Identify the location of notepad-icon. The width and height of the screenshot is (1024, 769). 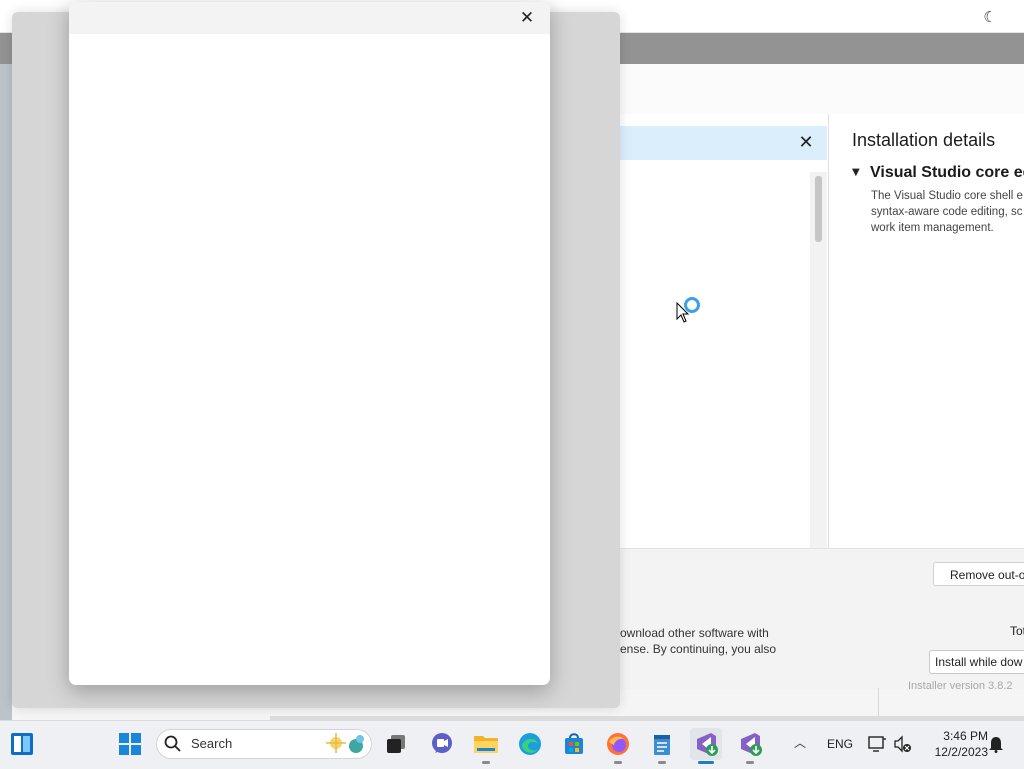
(662, 744).